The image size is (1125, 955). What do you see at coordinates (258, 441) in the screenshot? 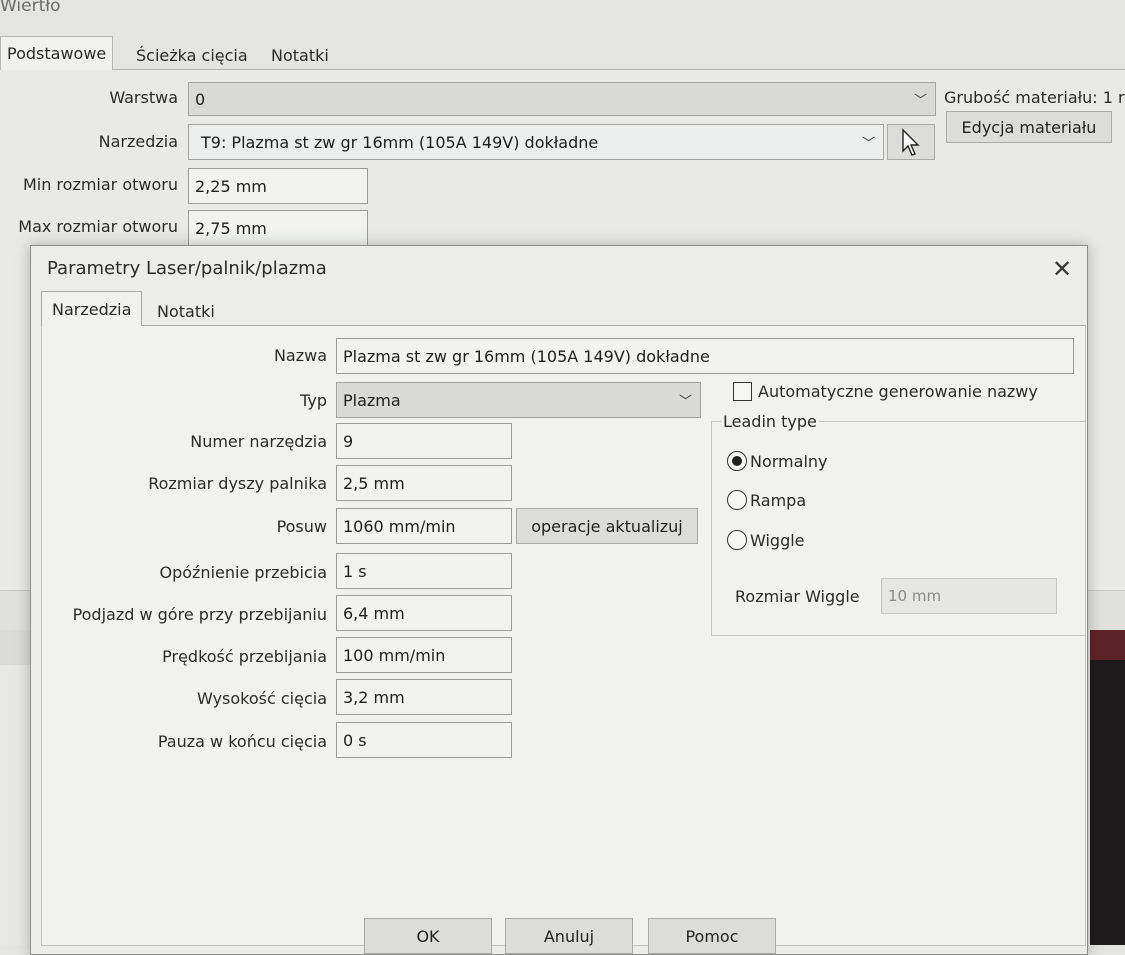
I see `numer-label: Numer narzędzia` at bounding box center [258, 441].